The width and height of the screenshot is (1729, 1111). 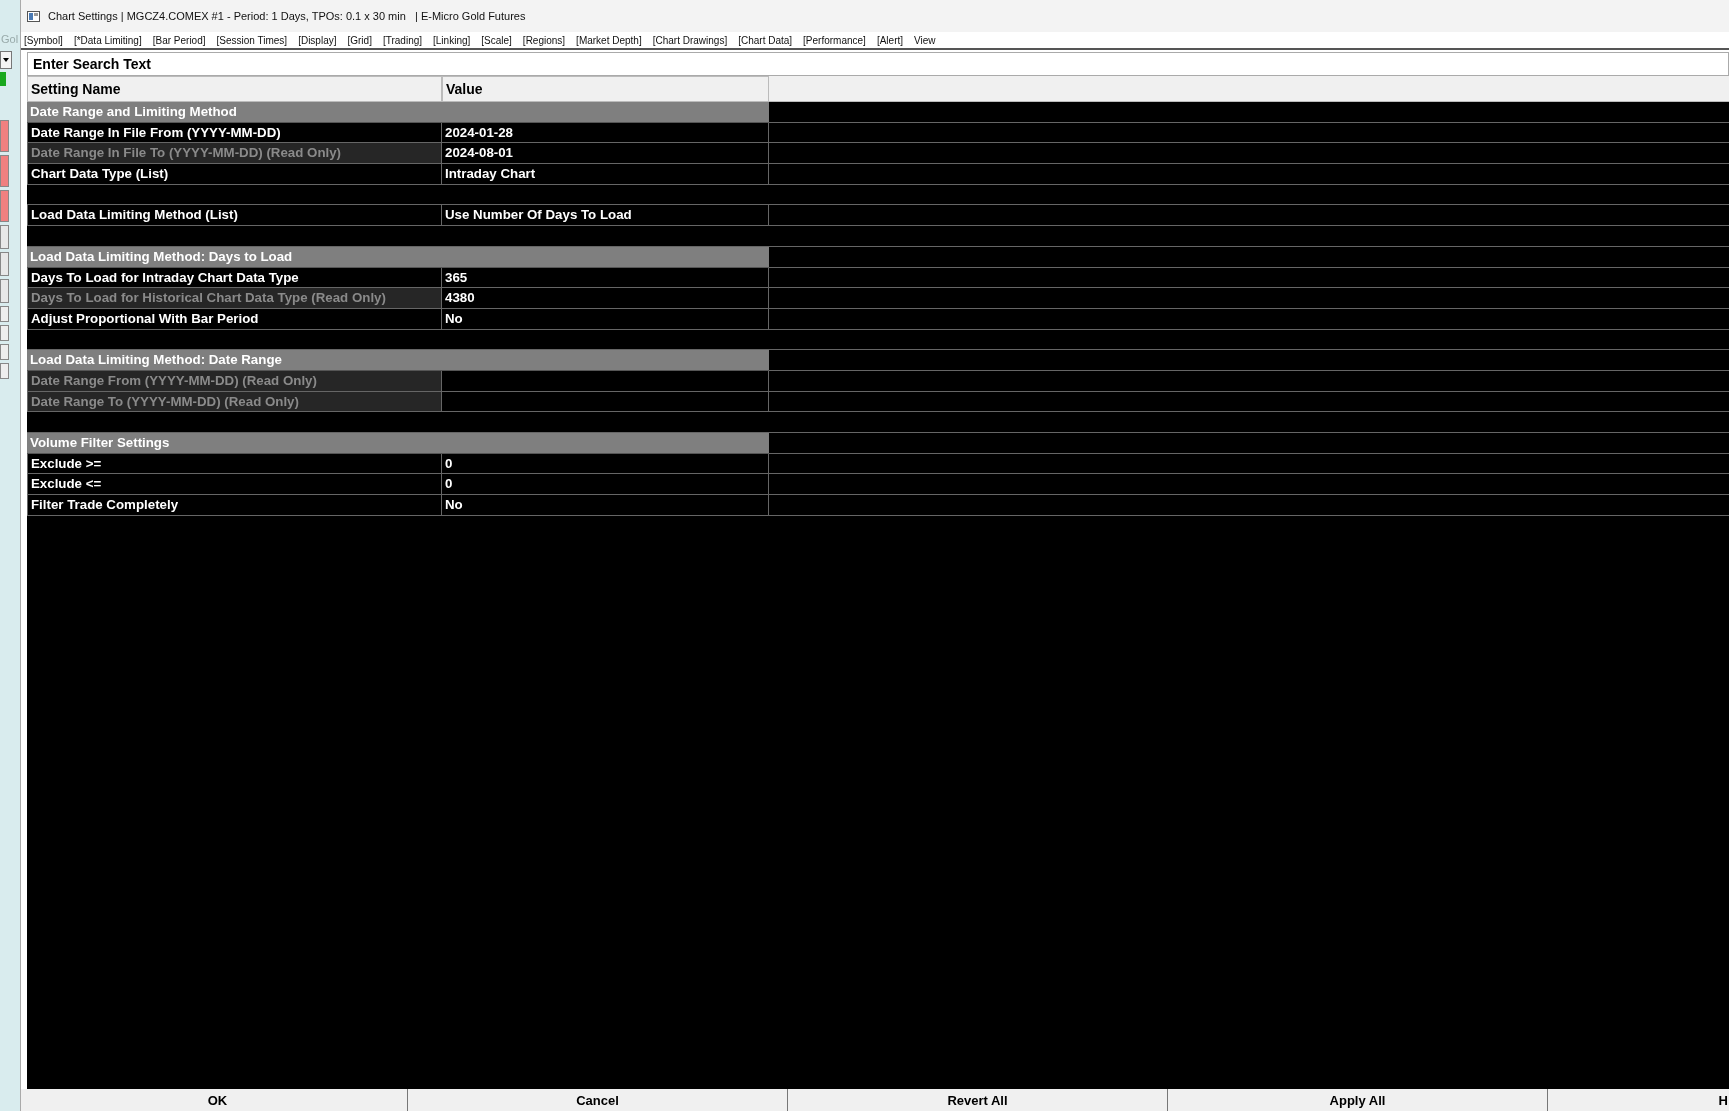 What do you see at coordinates (179, 40) in the screenshot?
I see `settings-tab: [Bar Period]` at bounding box center [179, 40].